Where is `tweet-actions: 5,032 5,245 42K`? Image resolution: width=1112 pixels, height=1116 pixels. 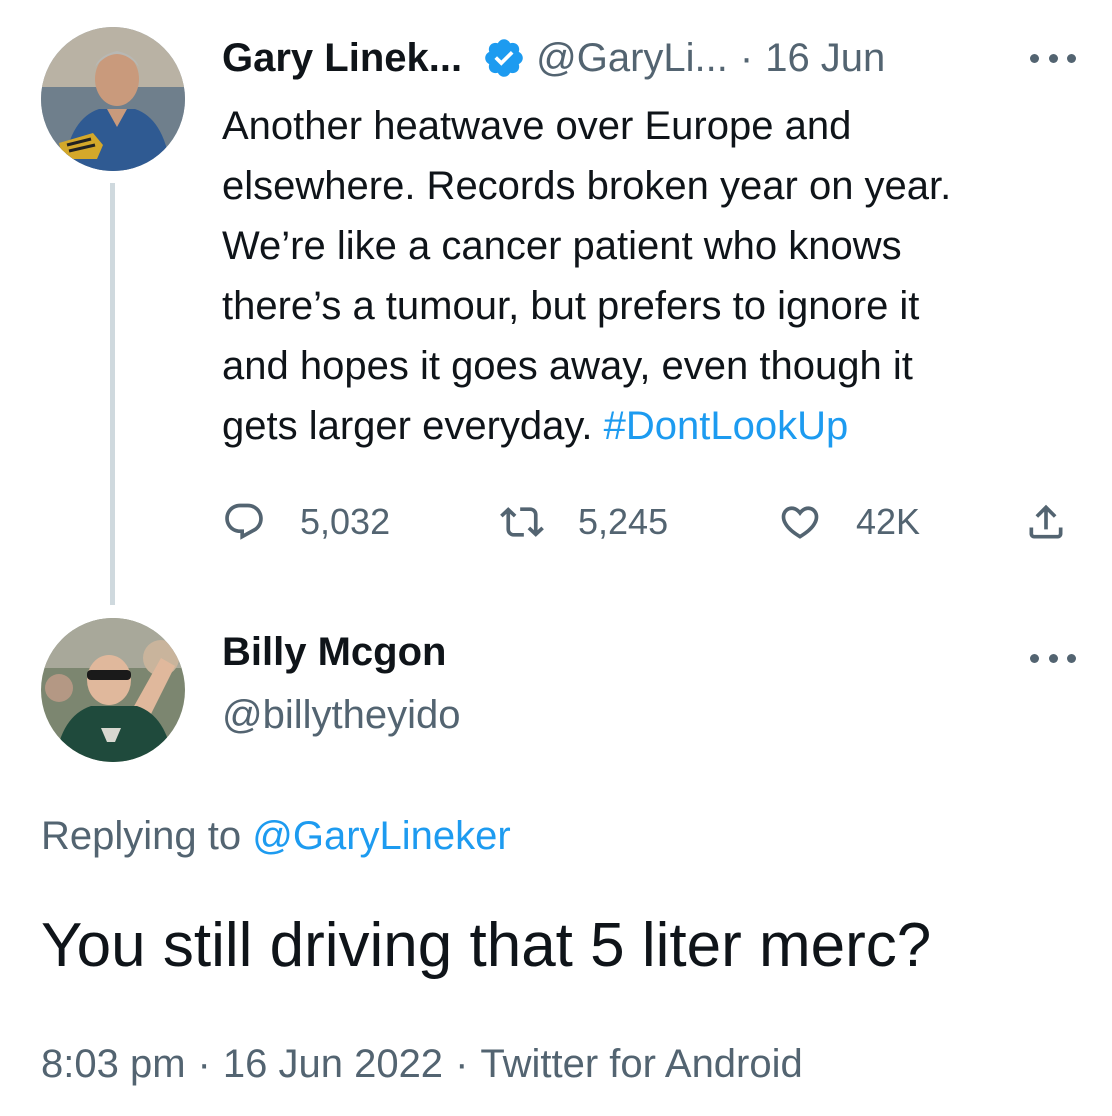
tweet-actions: 5,032 5,245 42K is located at coordinates (657, 522).